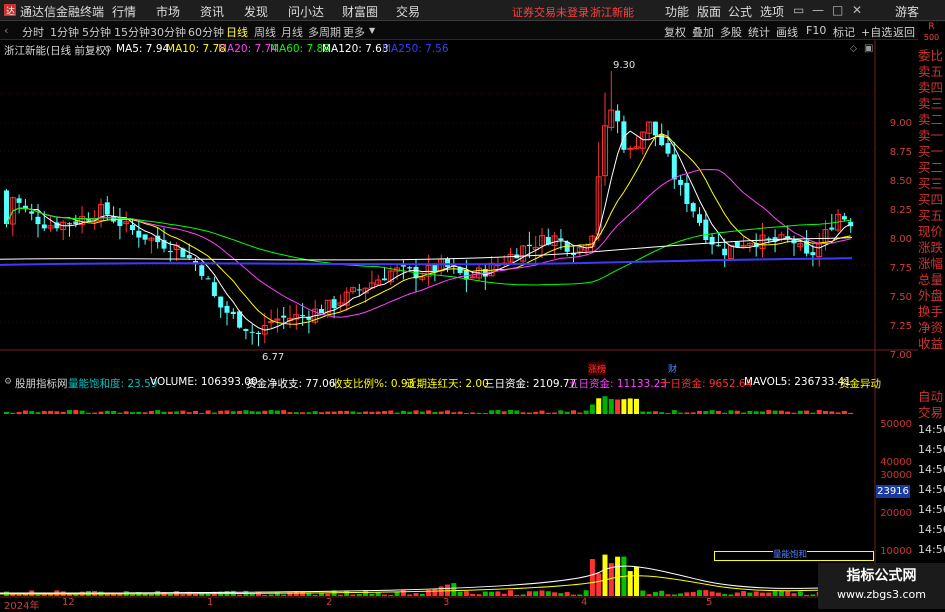 This screenshot has height=612, width=945. I want to click on period-tab-timeshare: 分时, so click(33, 32).